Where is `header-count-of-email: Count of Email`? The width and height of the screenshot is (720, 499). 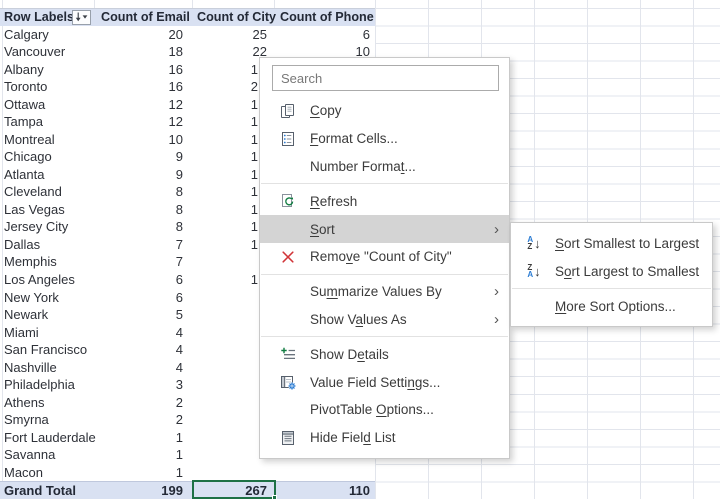
header-count-of-email: Count of Email is located at coordinates (143, 17).